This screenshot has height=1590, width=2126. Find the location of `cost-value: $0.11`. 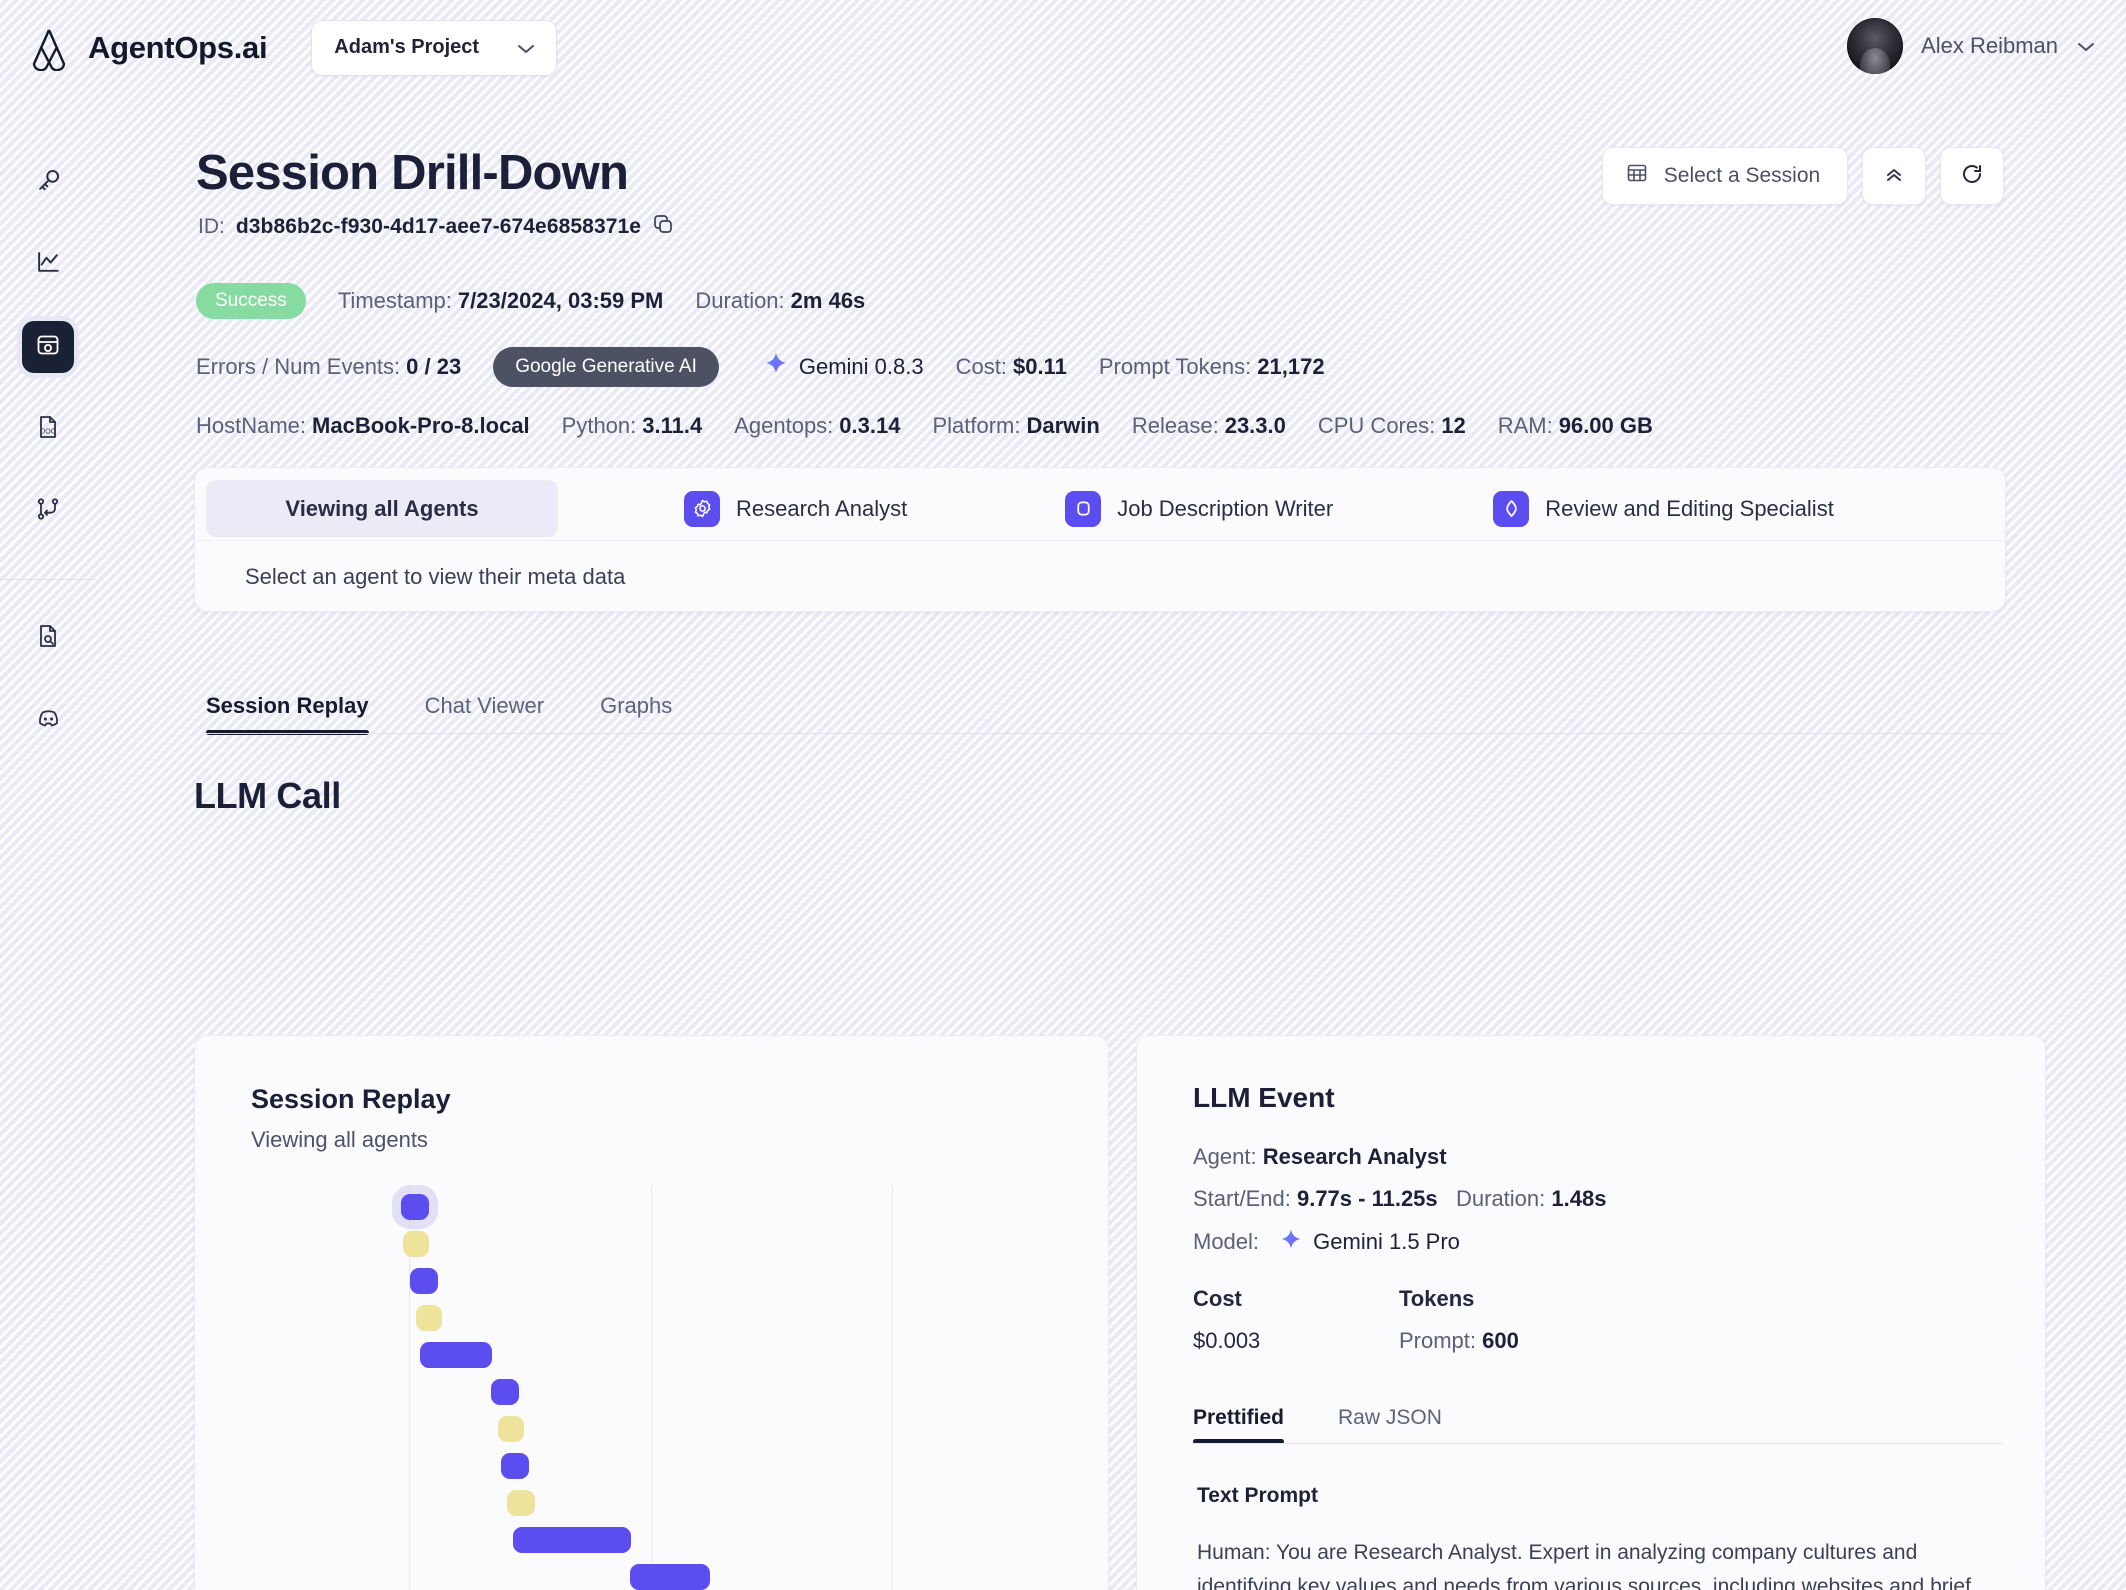

cost-value: $0.11 is located at coordinates (1039, 366).